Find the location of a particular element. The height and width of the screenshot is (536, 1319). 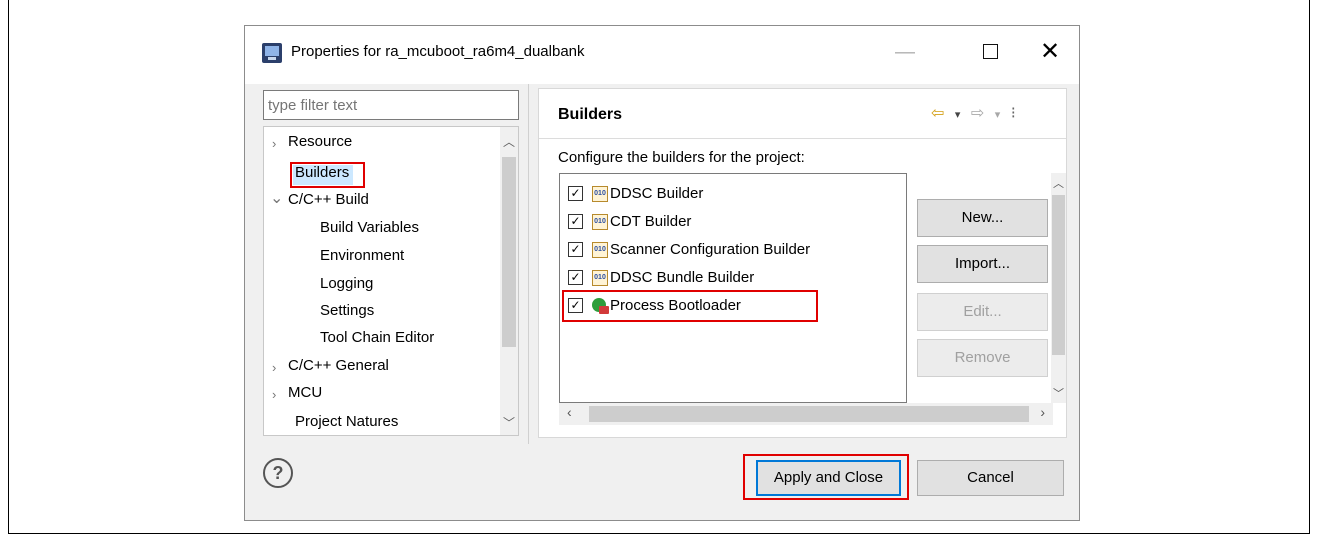

page-nav-toolbar: ⇦ ▾ ⇨ ▾ ⁝ is located at coordinates (976, 113).